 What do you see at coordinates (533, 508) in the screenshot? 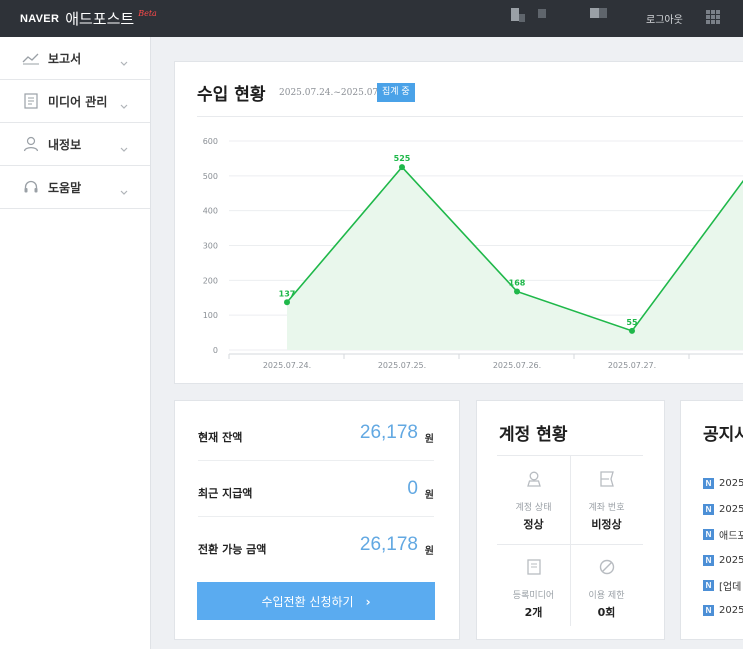
I see `account-label: 계정 상태` at bounding box center [533, 508].